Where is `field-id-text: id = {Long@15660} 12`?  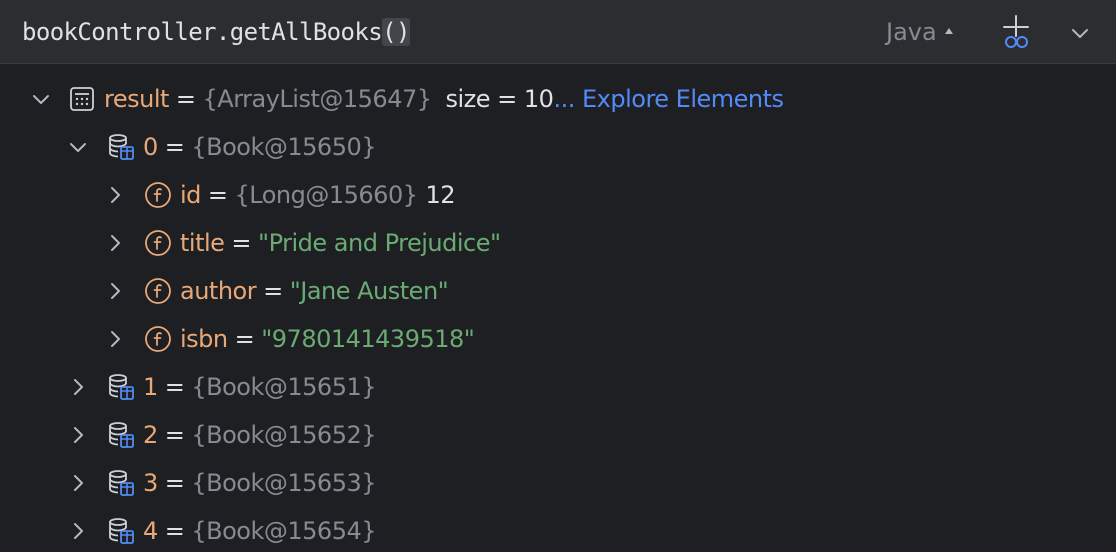
field-id-text: id = {Long@15660} 12 is located at coordinates (318, 195).